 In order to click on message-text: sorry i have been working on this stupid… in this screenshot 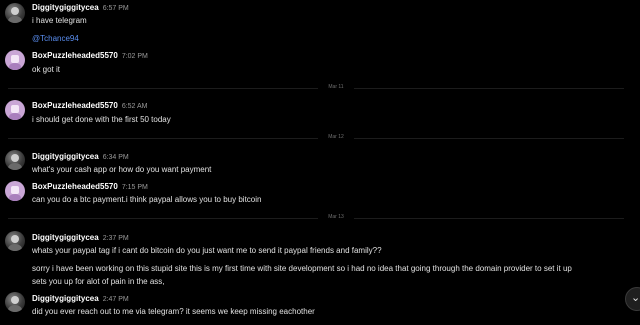, I will do `click(302, 268)`.